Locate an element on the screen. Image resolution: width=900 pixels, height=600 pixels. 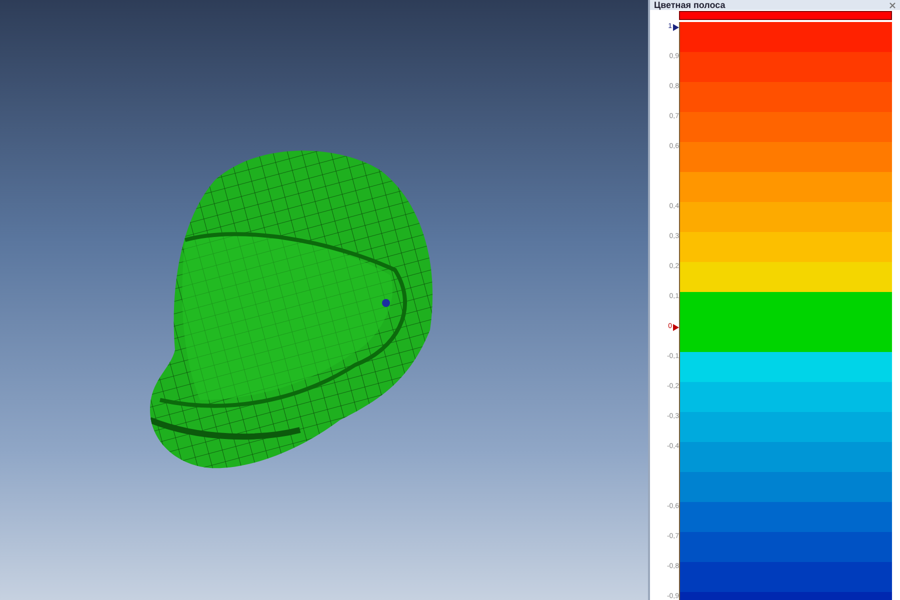
panel-title: Цветная полоса is located at coordinates (690, 5).